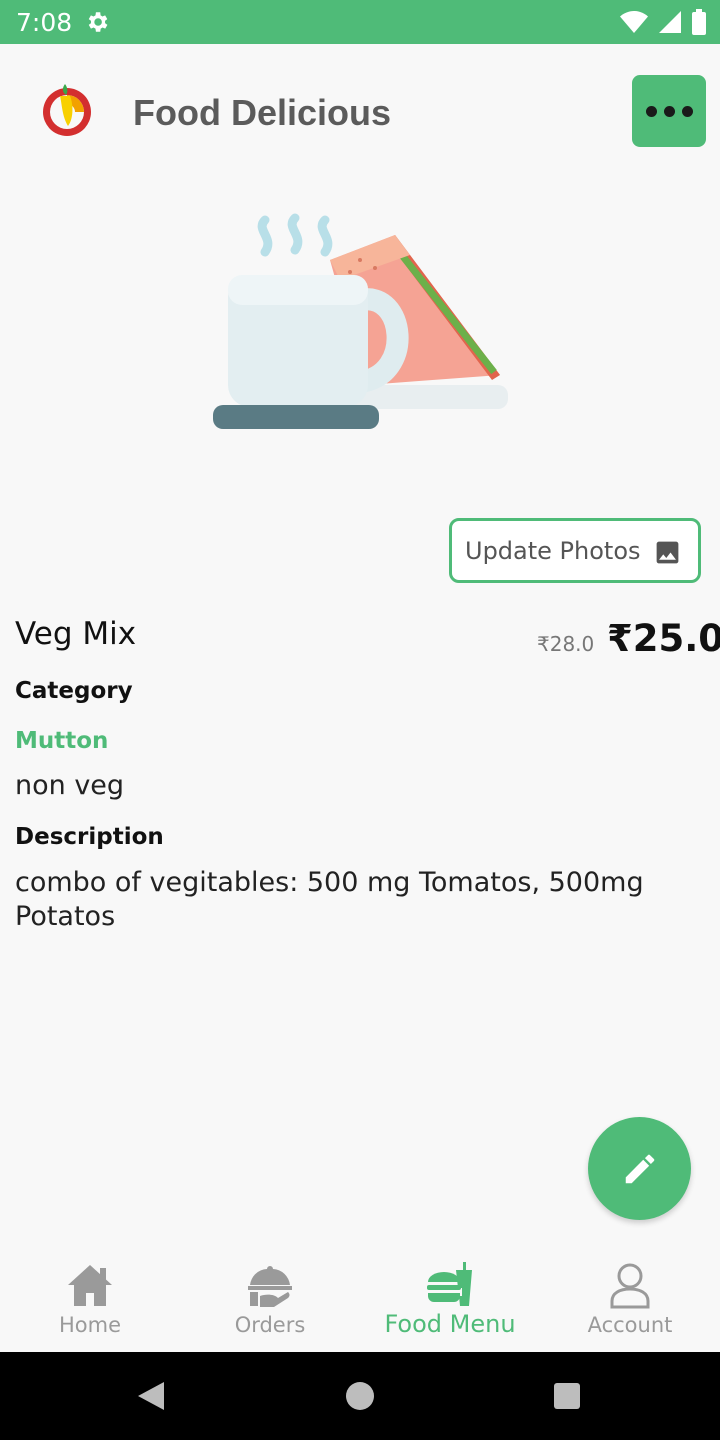 This screenshot has height=1440, width=720. What do you see at coordinates (449, 1284) in the screenshot?
I see `food-menu-icon` at bounding box center [449, 1284].